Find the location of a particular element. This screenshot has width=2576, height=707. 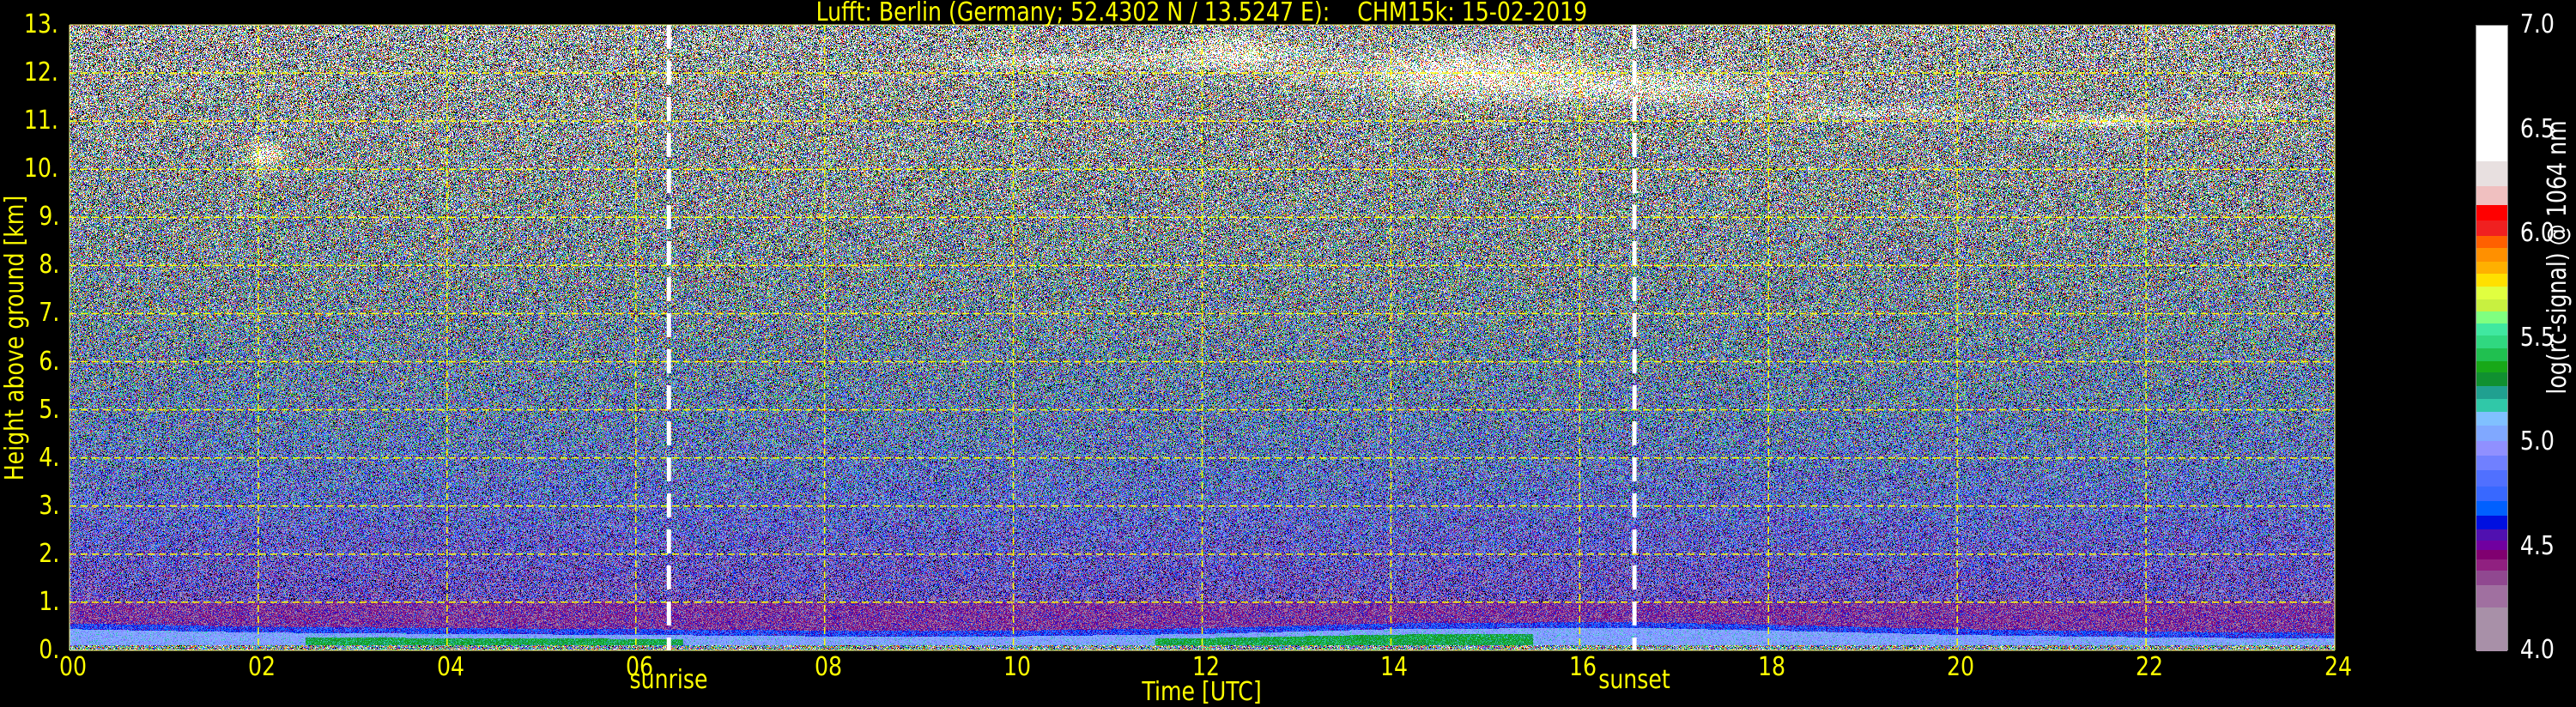

y-tick-label: 12. is located at coordinates (32, 73).